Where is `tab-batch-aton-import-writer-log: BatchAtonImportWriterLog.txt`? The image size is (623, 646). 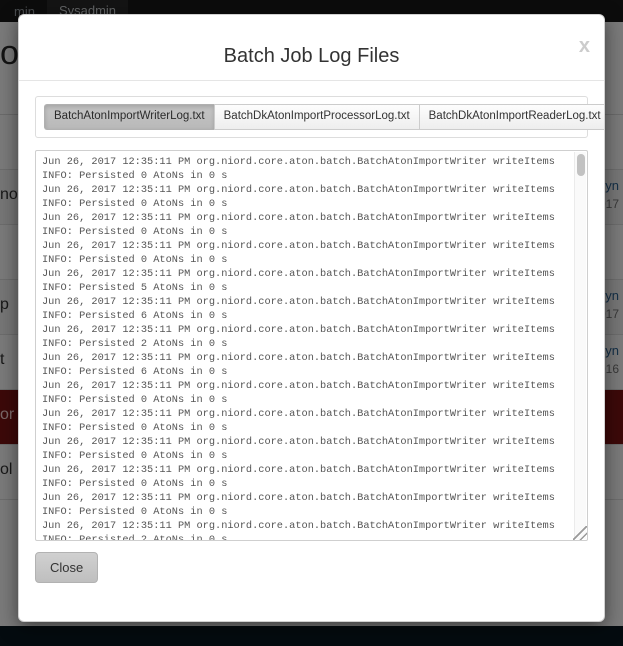 tab-batch-aton-import-writer-log: BatchAtonImportWriterLog.txt is located at coordinates (129, 117).